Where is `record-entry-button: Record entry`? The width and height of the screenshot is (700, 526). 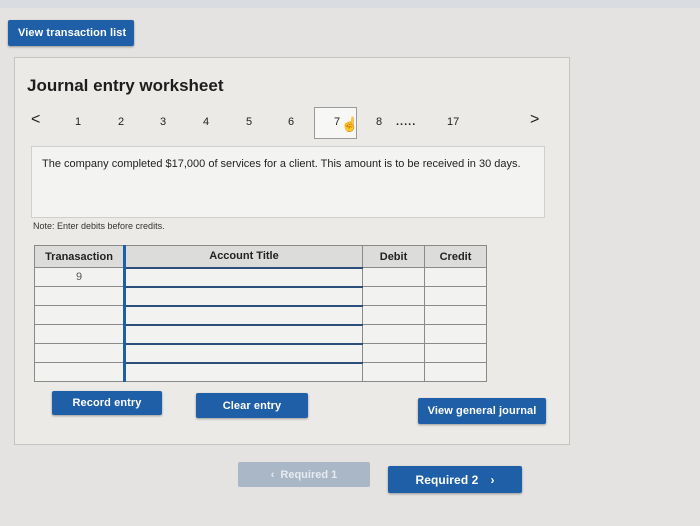
record-entry-button: Record entry is located at coordinates (107, 403).